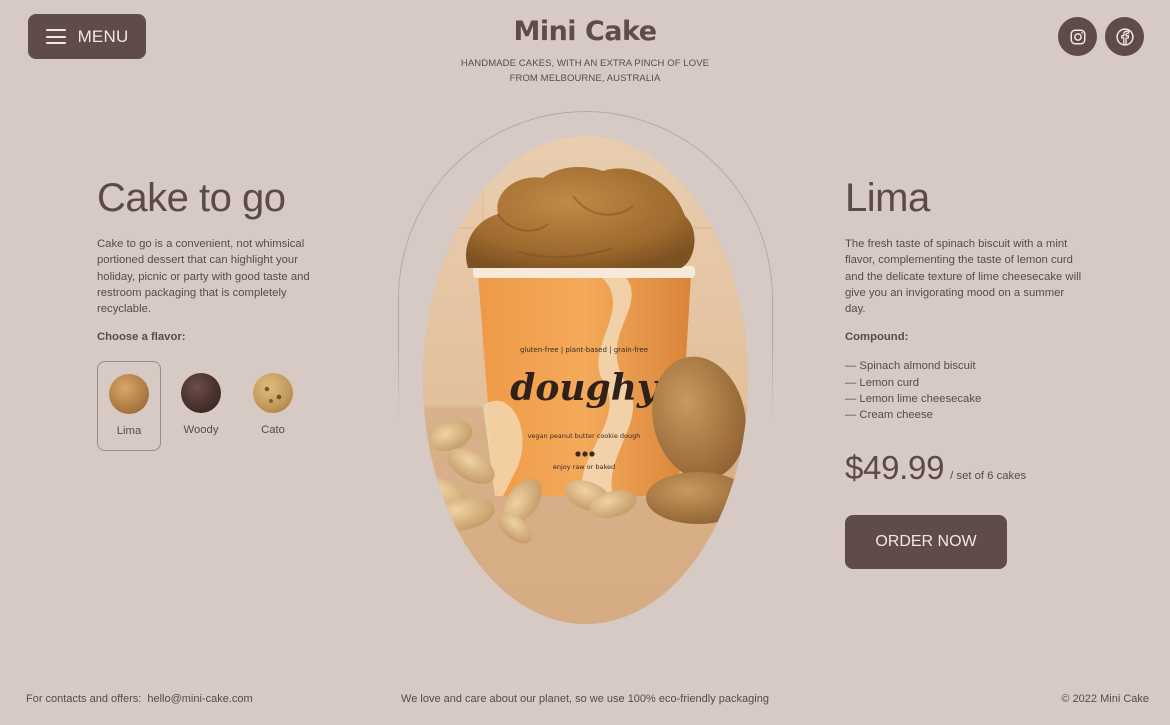 Image resolution: width=1170 pixels, height=725 pixels. Describe the element at coordinates (913, 399) in the screenshot. I see `compound-item: — Lemon lime cheesecake` at that location.